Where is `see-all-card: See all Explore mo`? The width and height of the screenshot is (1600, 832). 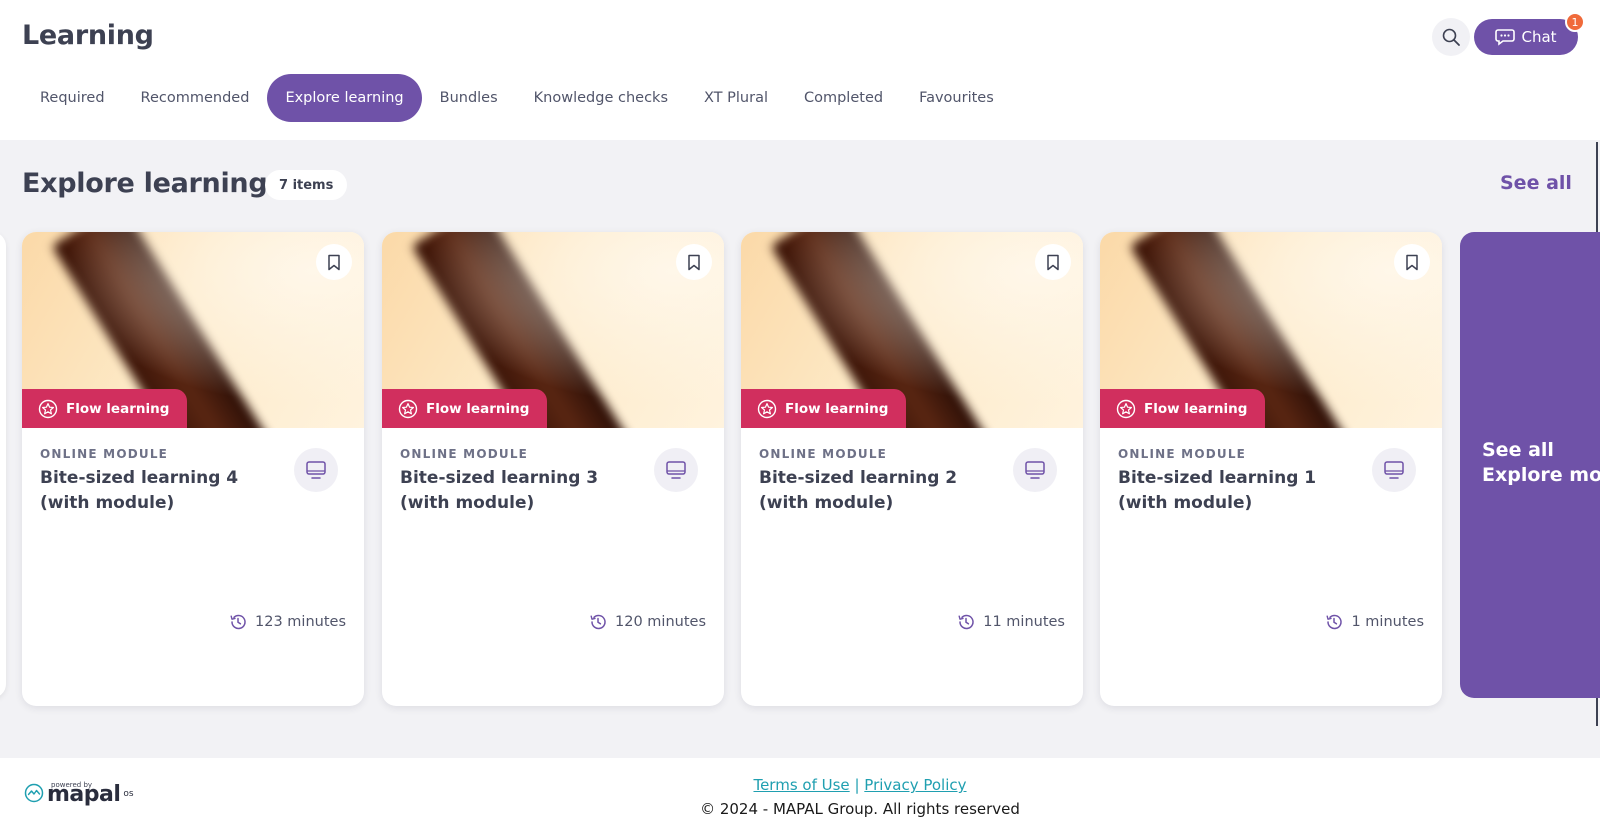
see-all-card: See all Explore mo is located at coordinates (1530, 465).